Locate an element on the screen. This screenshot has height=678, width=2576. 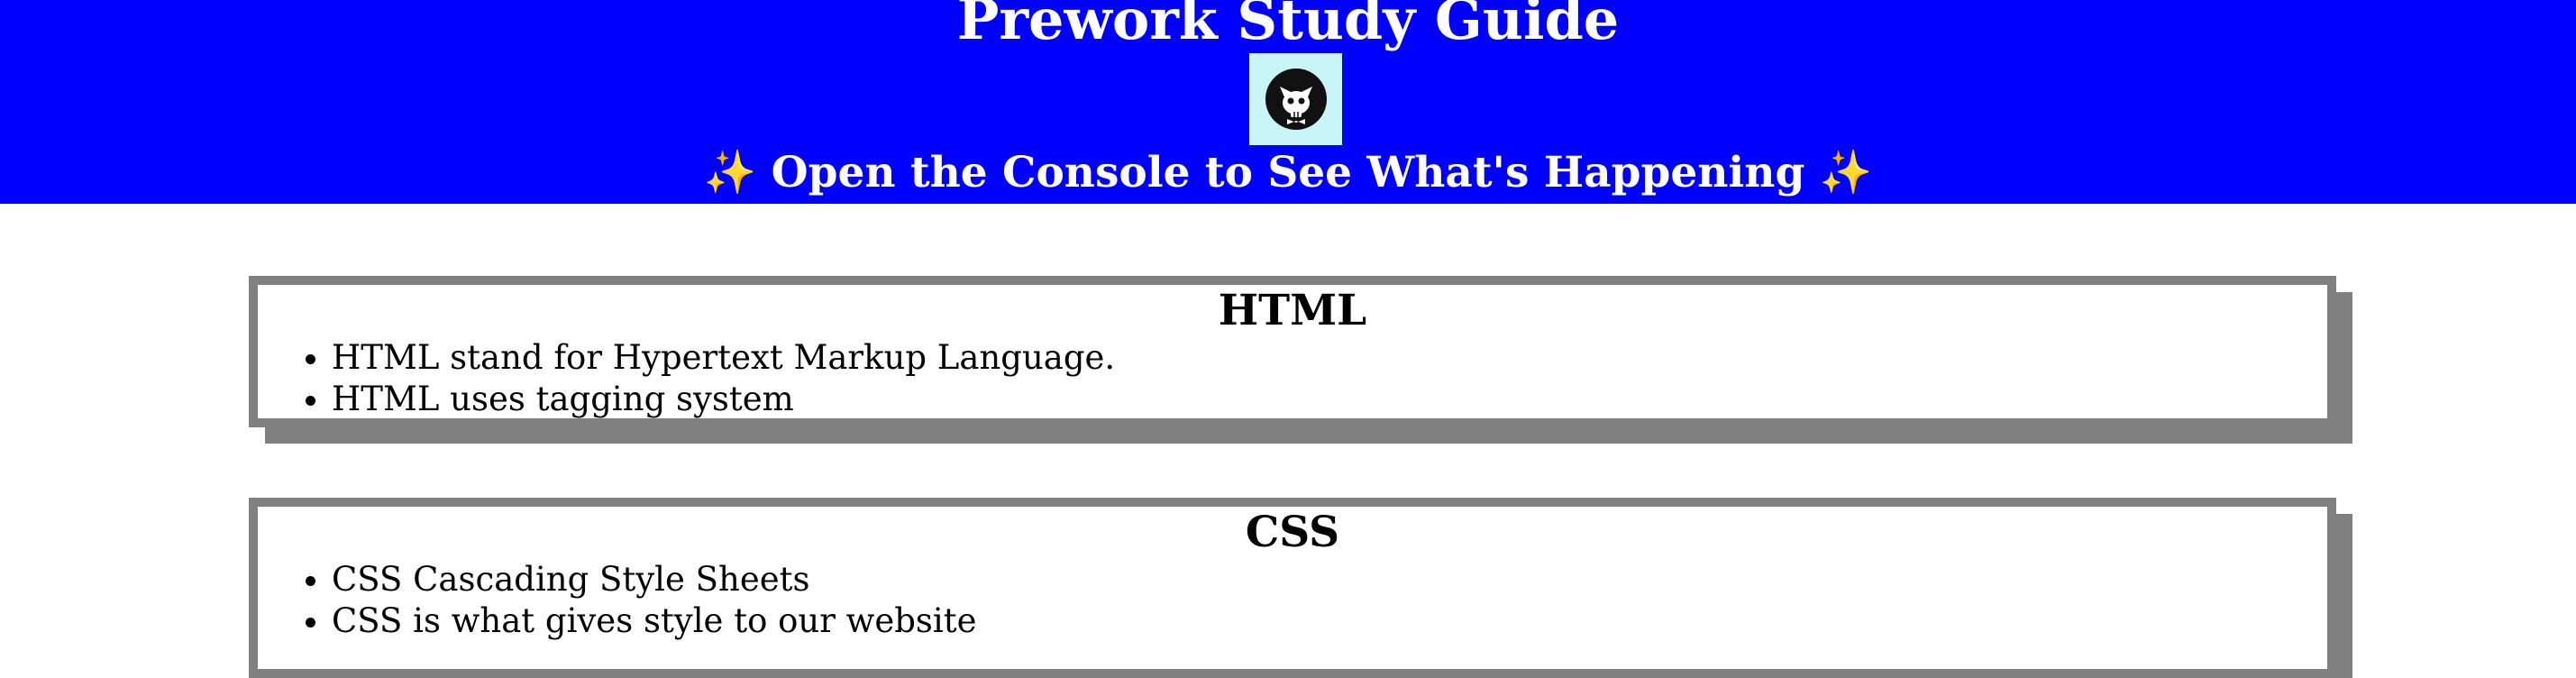
section-title: CSS is located at coordinates (1292, 532).